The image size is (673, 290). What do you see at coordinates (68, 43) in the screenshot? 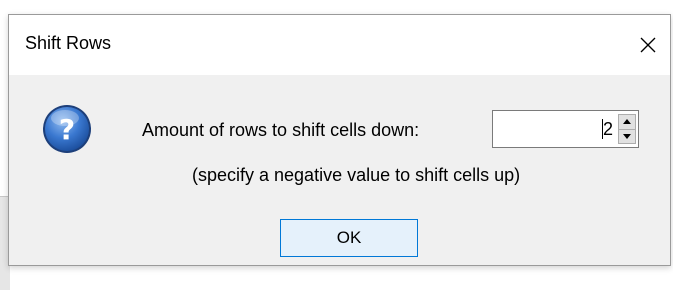
I see `dialog-title: Shift Rows` at bounding box center [68, 43].